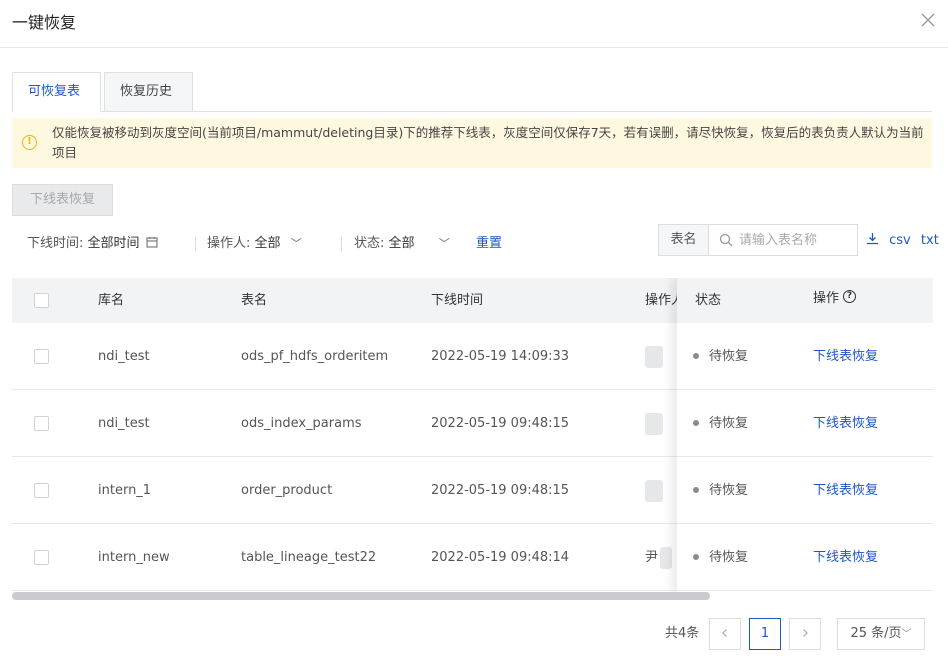 The height and width of the screenshot is (663, 948). I want to click on help-icon: ?, so click(850, 296).